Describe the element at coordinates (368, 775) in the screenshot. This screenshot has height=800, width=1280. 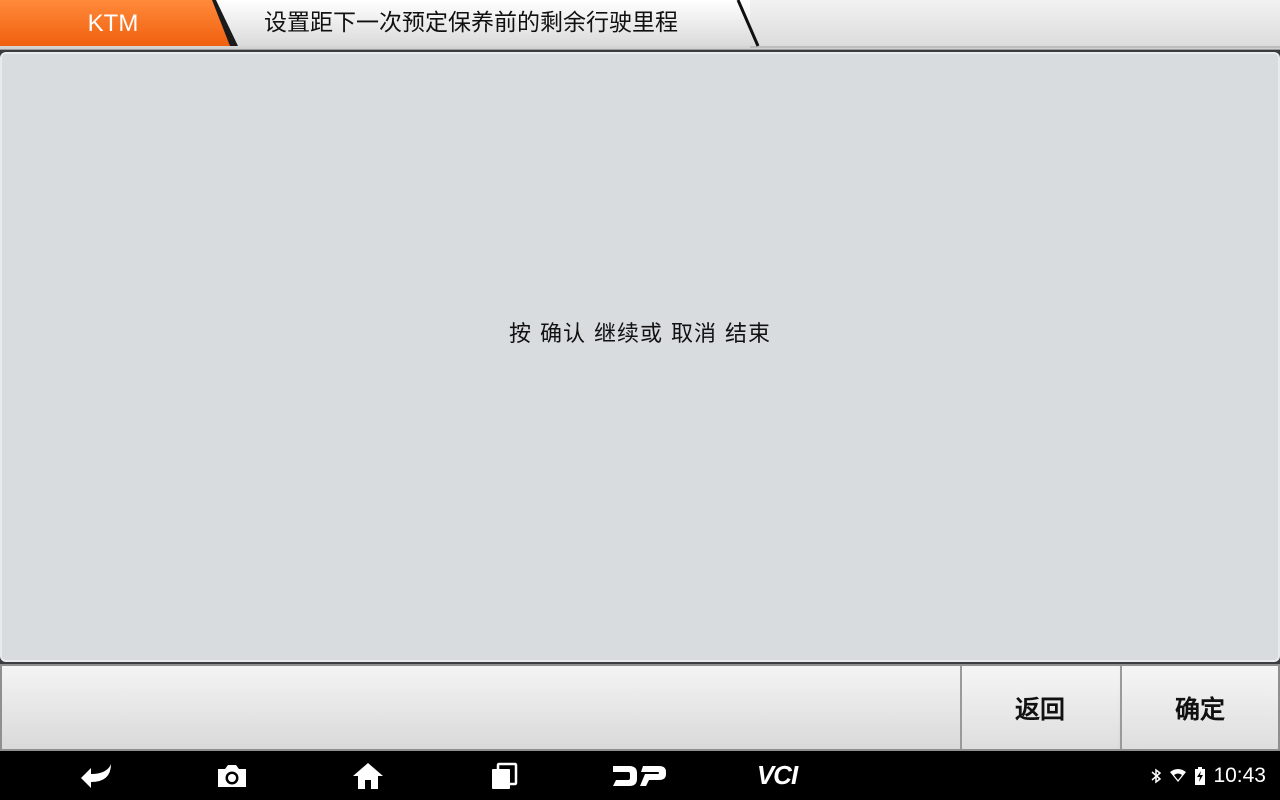
I see `home-icon` at that location.